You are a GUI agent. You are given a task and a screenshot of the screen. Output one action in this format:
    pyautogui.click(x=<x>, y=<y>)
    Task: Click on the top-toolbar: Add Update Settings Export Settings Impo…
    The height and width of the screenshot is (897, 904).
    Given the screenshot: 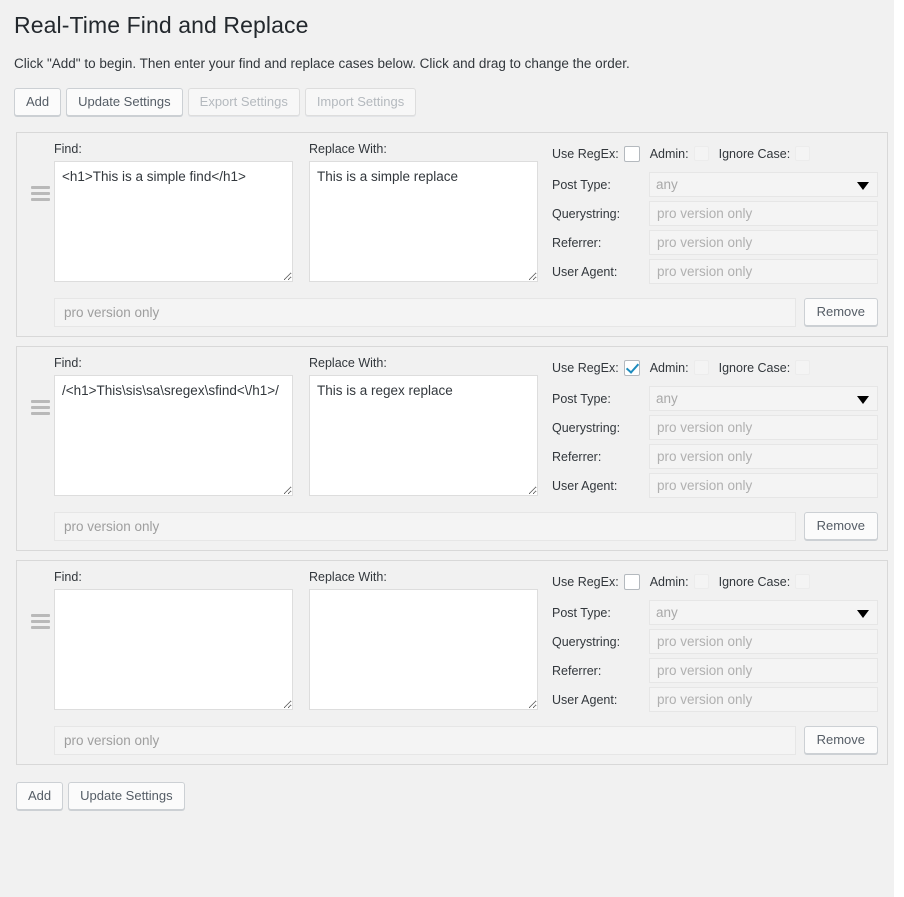 What is the action you would take?
    pyautogui.click(x=452, y=95)
    